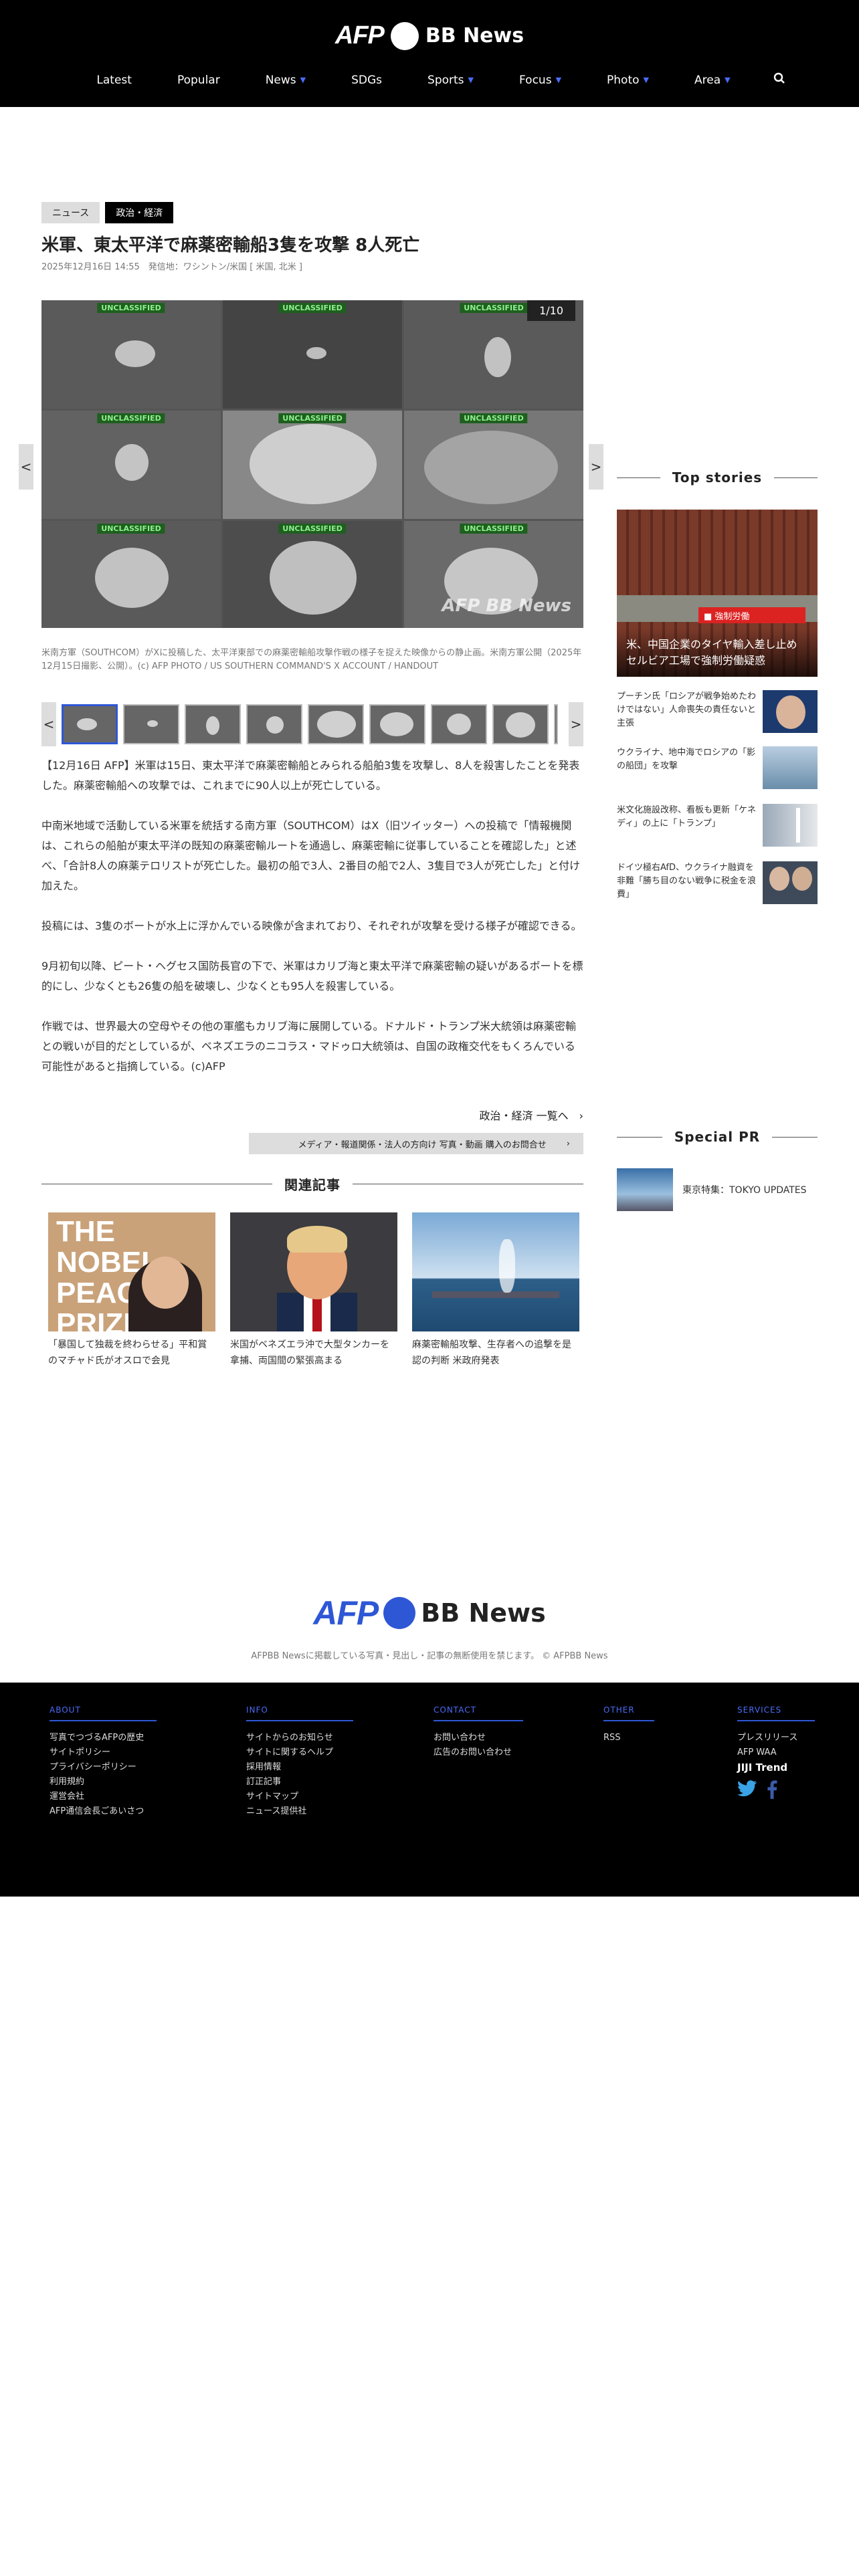  Describe the element at coordinates (718, 478) in the screenshot. I see `top-stories-heading: Top stories` at that location.